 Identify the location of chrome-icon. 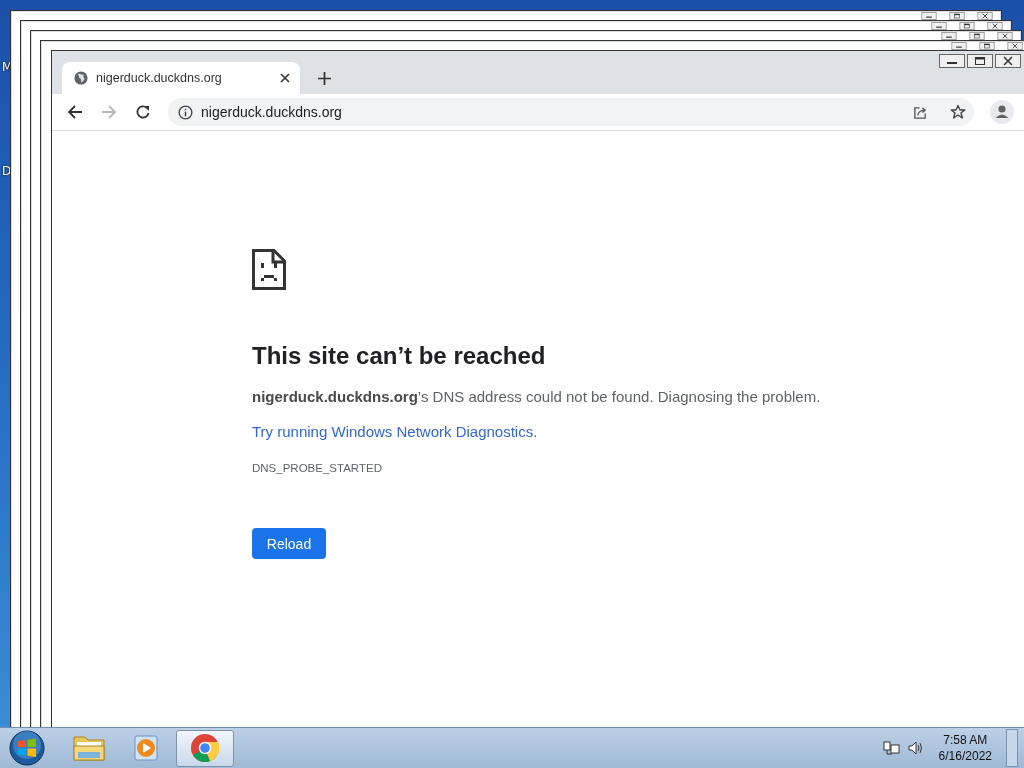
(205, 748).